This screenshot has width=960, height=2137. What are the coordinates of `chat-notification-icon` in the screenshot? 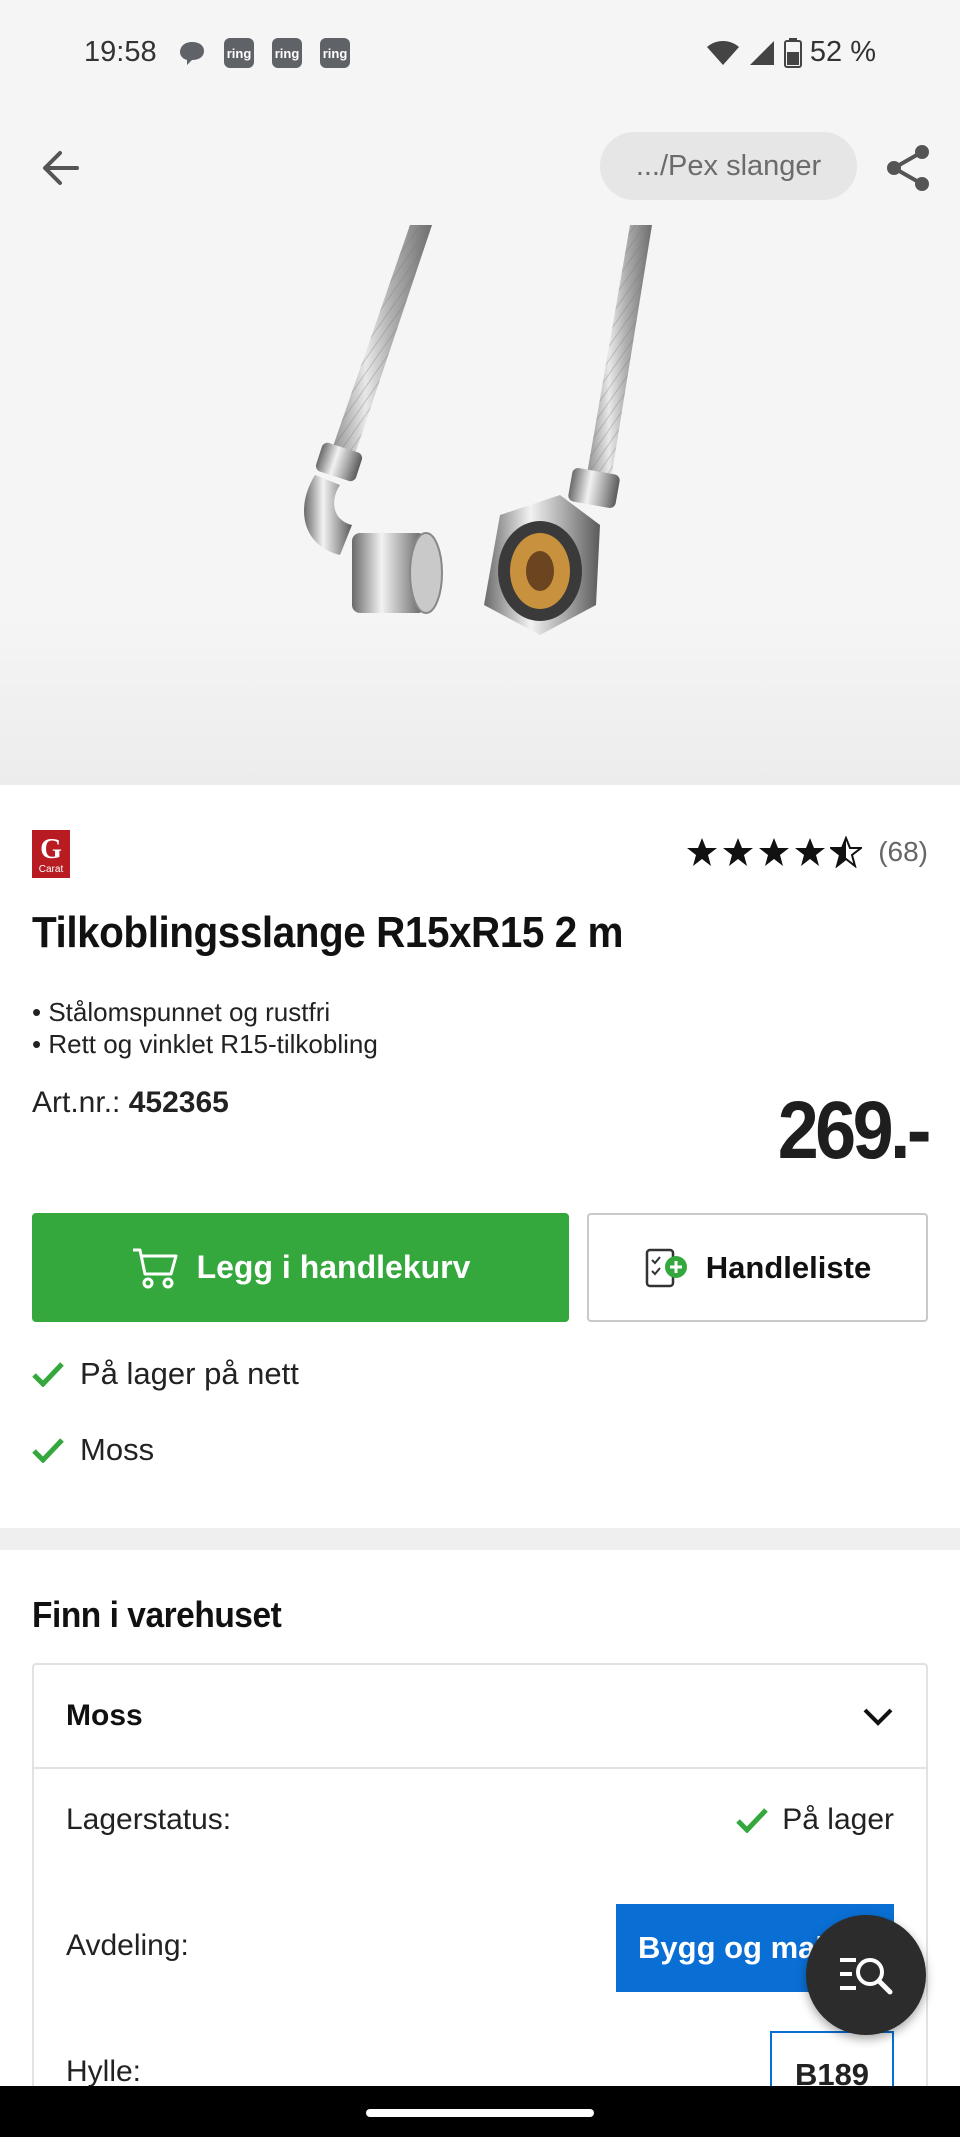 It's located at (192, 53).